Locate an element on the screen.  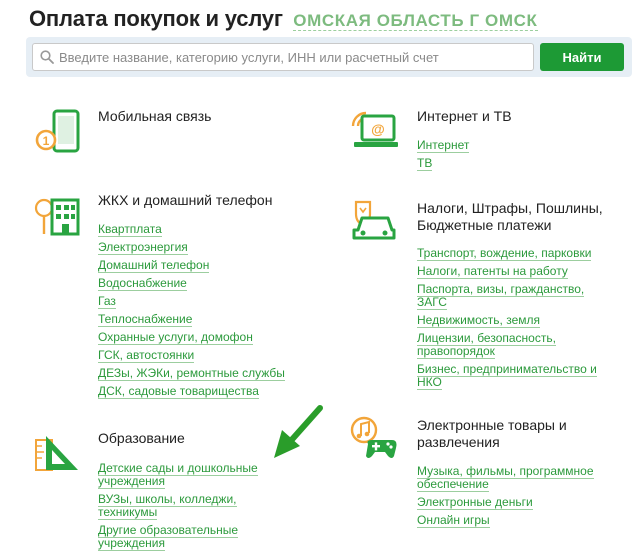
list-item: Газ is located at coordinates (191, 301).